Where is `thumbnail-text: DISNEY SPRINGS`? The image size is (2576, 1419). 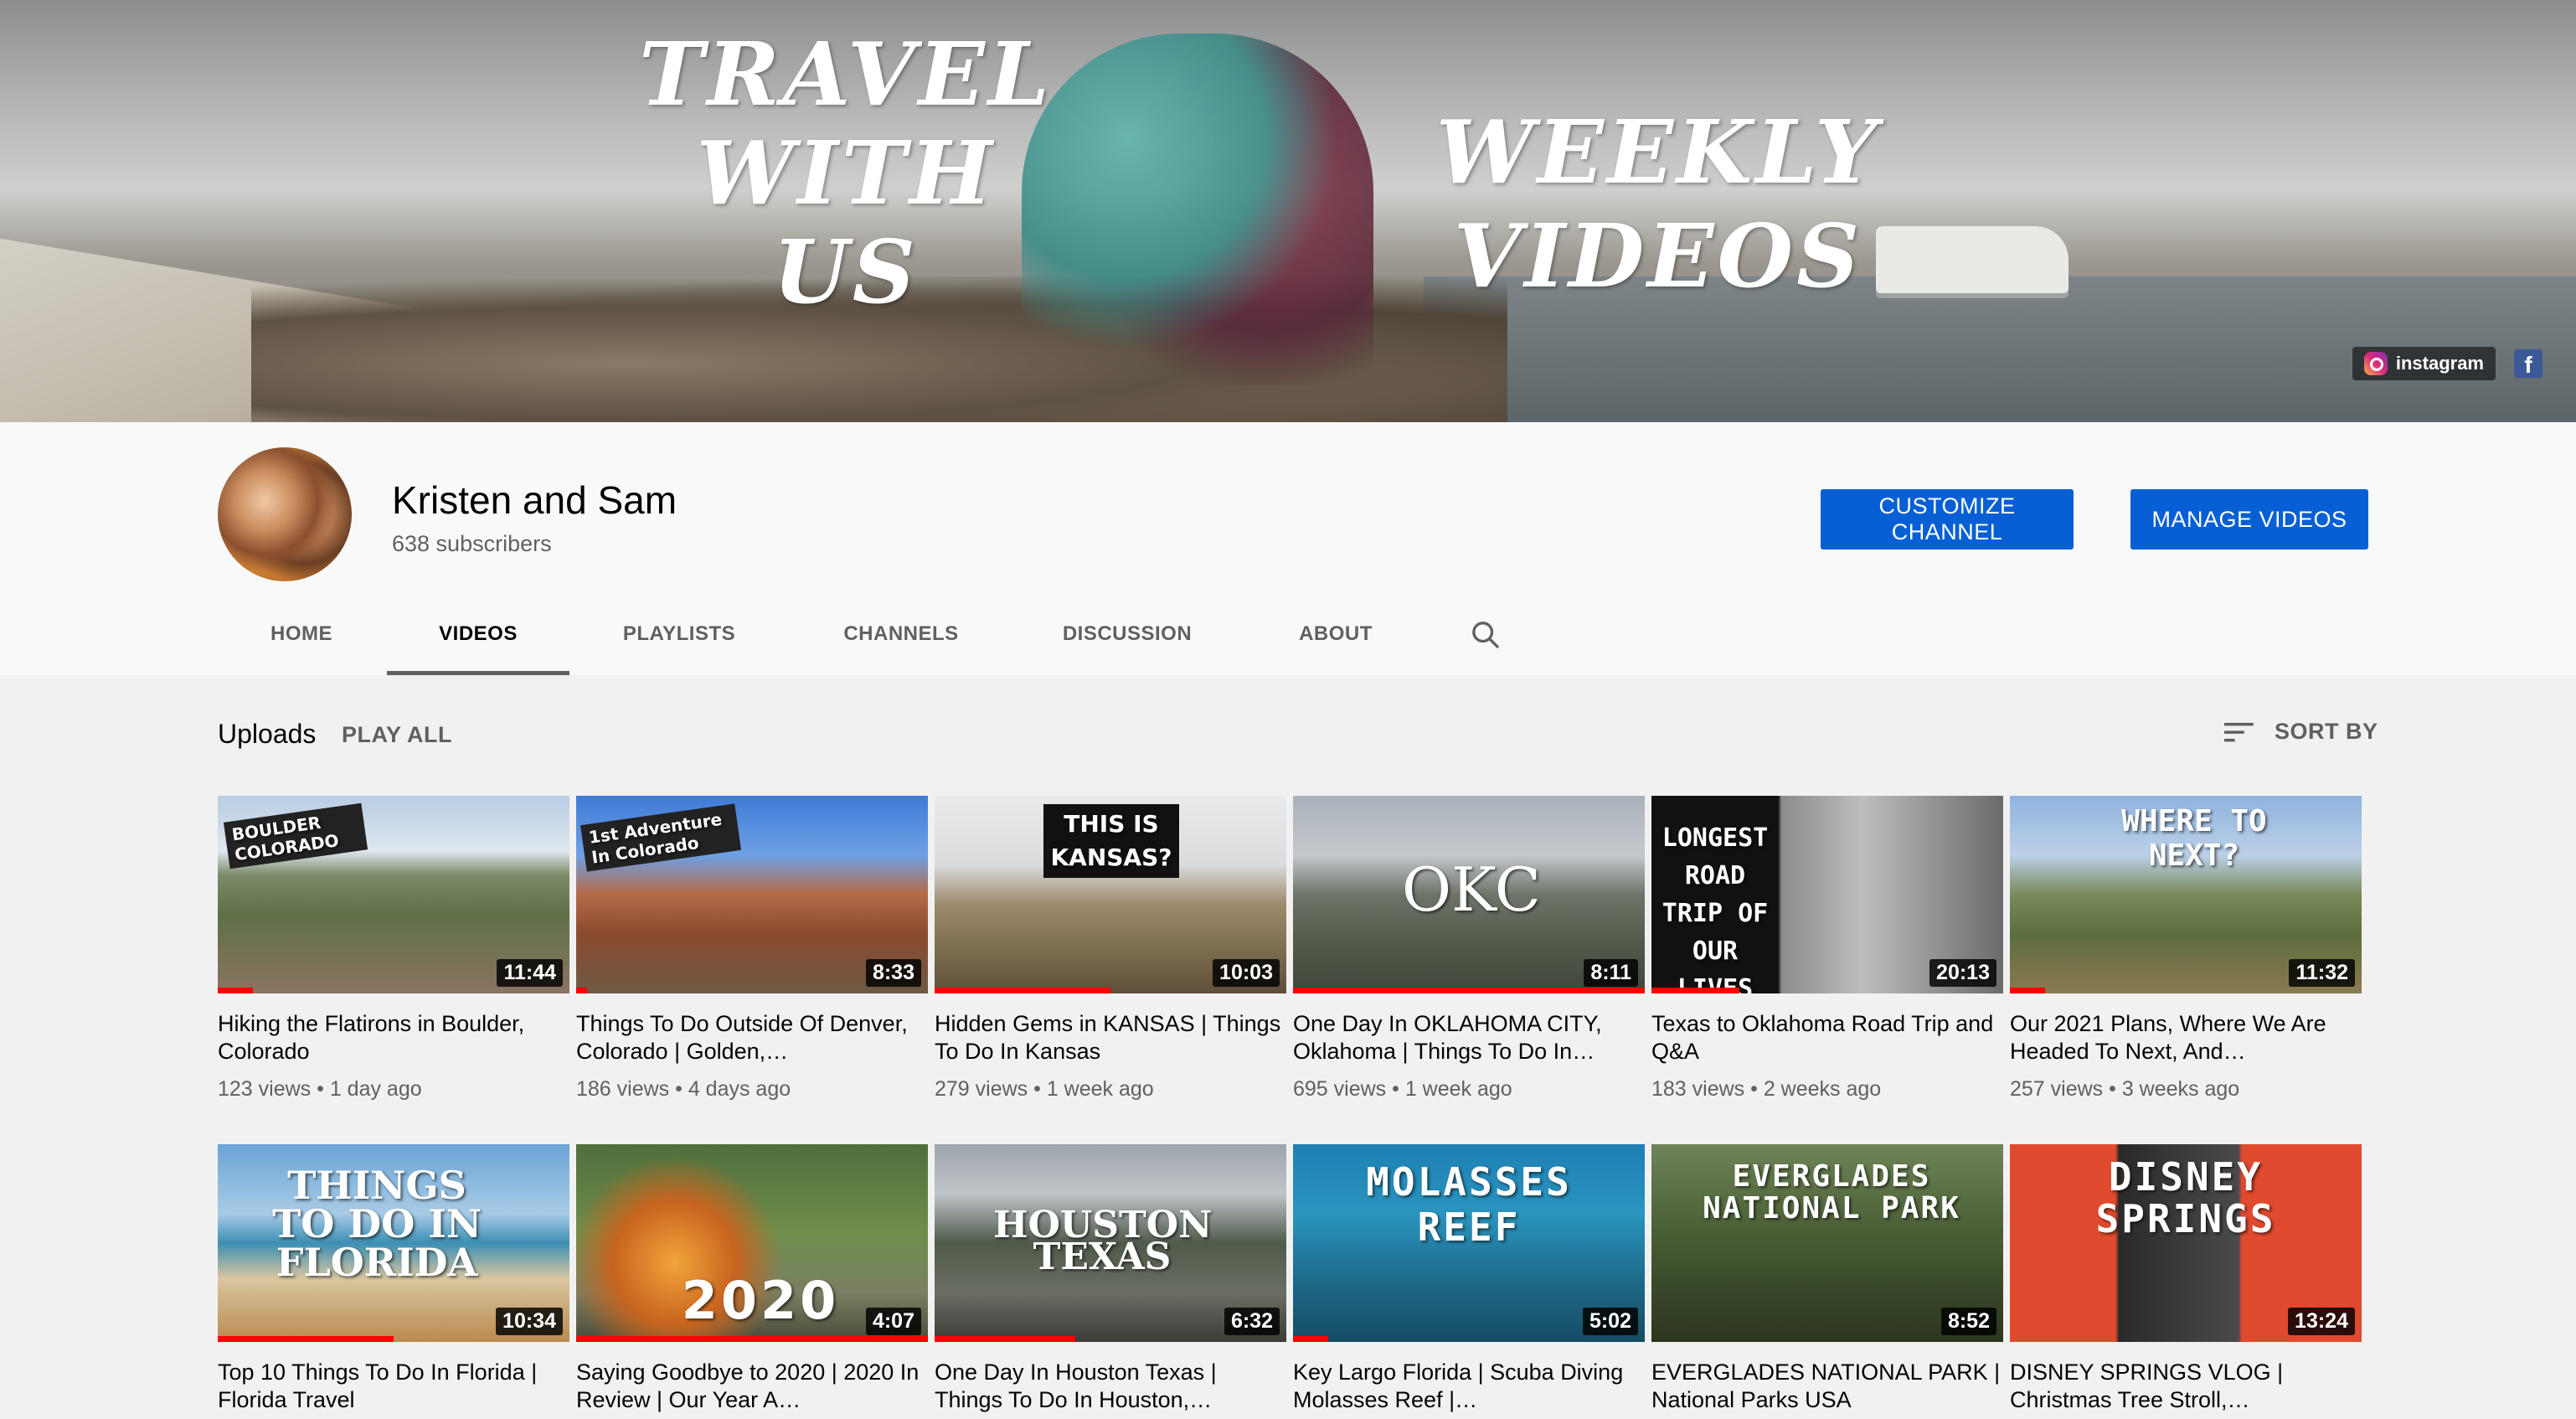 thumbnail-text: DISNEY SPRINGS is located at coordinates (2185, 1197).